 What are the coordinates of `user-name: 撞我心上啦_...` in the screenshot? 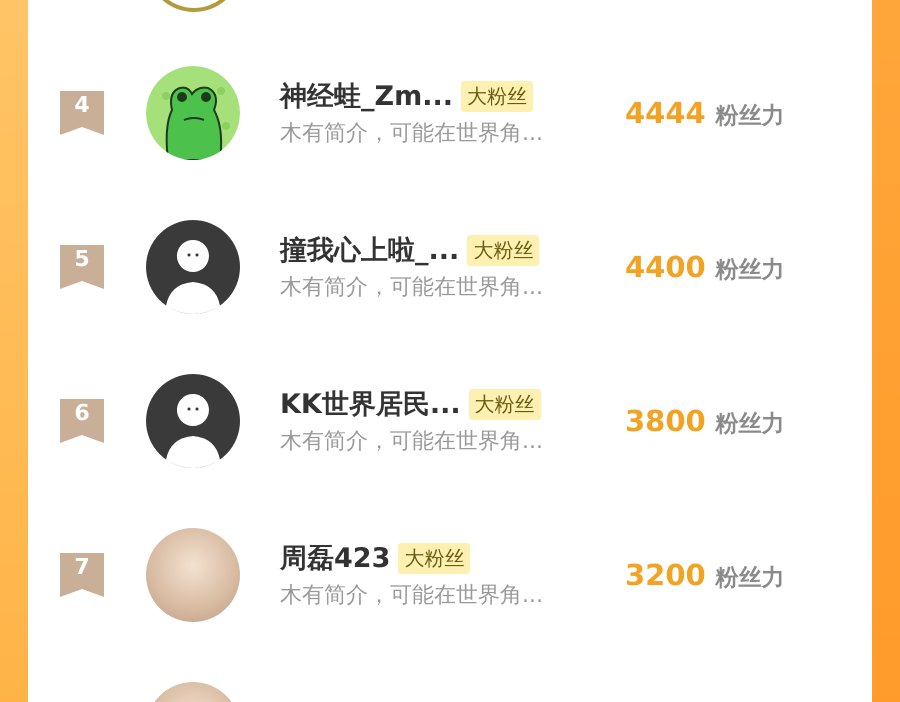 It's located at (370, 250).